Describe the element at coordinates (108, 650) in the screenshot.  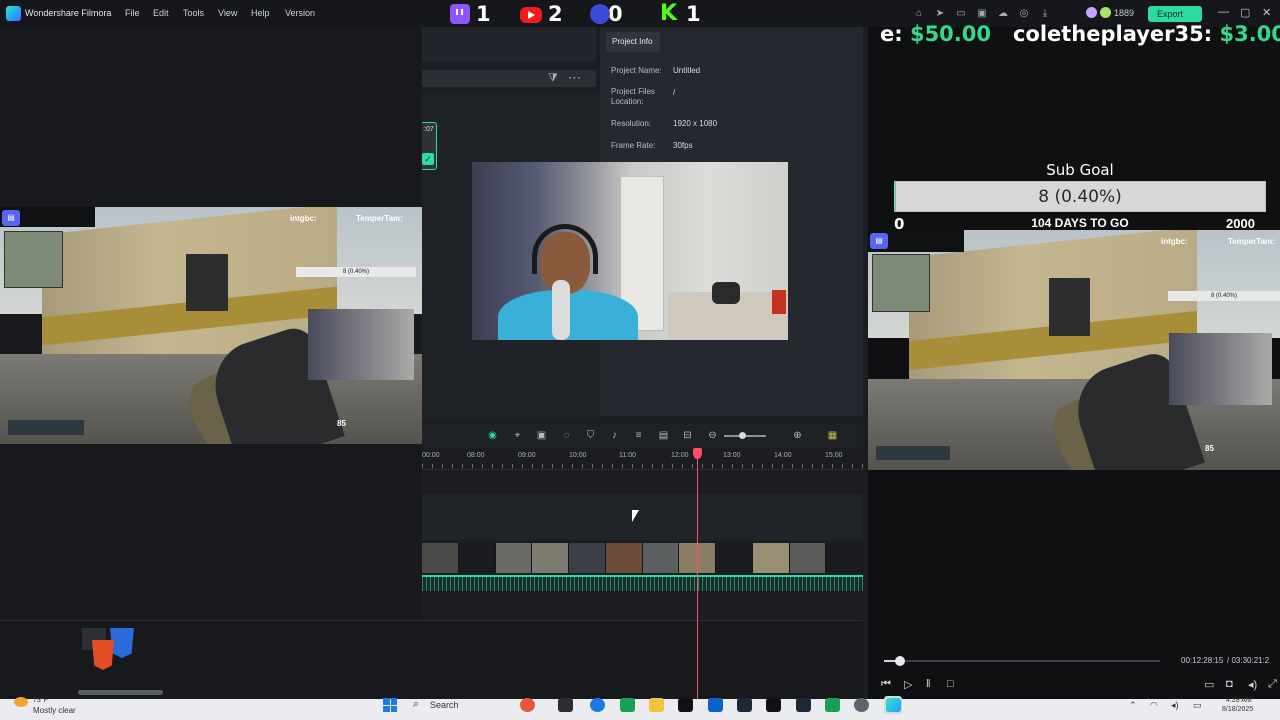
I see `html-file-icon` at that location.